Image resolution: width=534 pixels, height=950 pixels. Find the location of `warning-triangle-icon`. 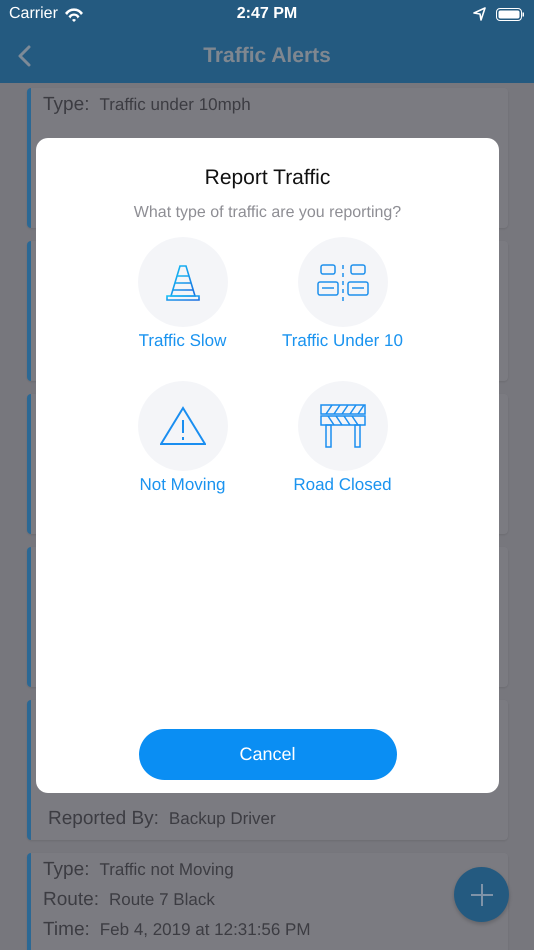

warning-triangle-icon is located at coordinates (183, 426).